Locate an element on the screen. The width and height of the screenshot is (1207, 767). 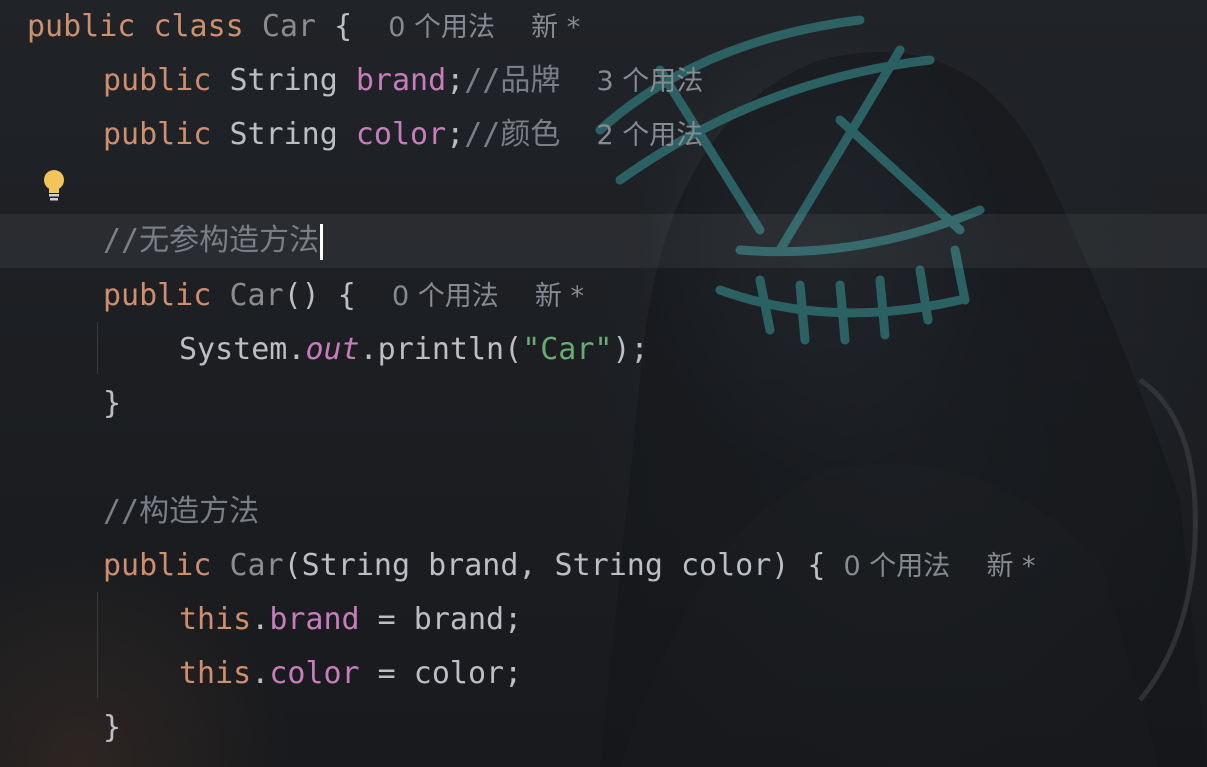
code-line-assign-brand: this.brand = brand; is located at coordinates (603, 620).